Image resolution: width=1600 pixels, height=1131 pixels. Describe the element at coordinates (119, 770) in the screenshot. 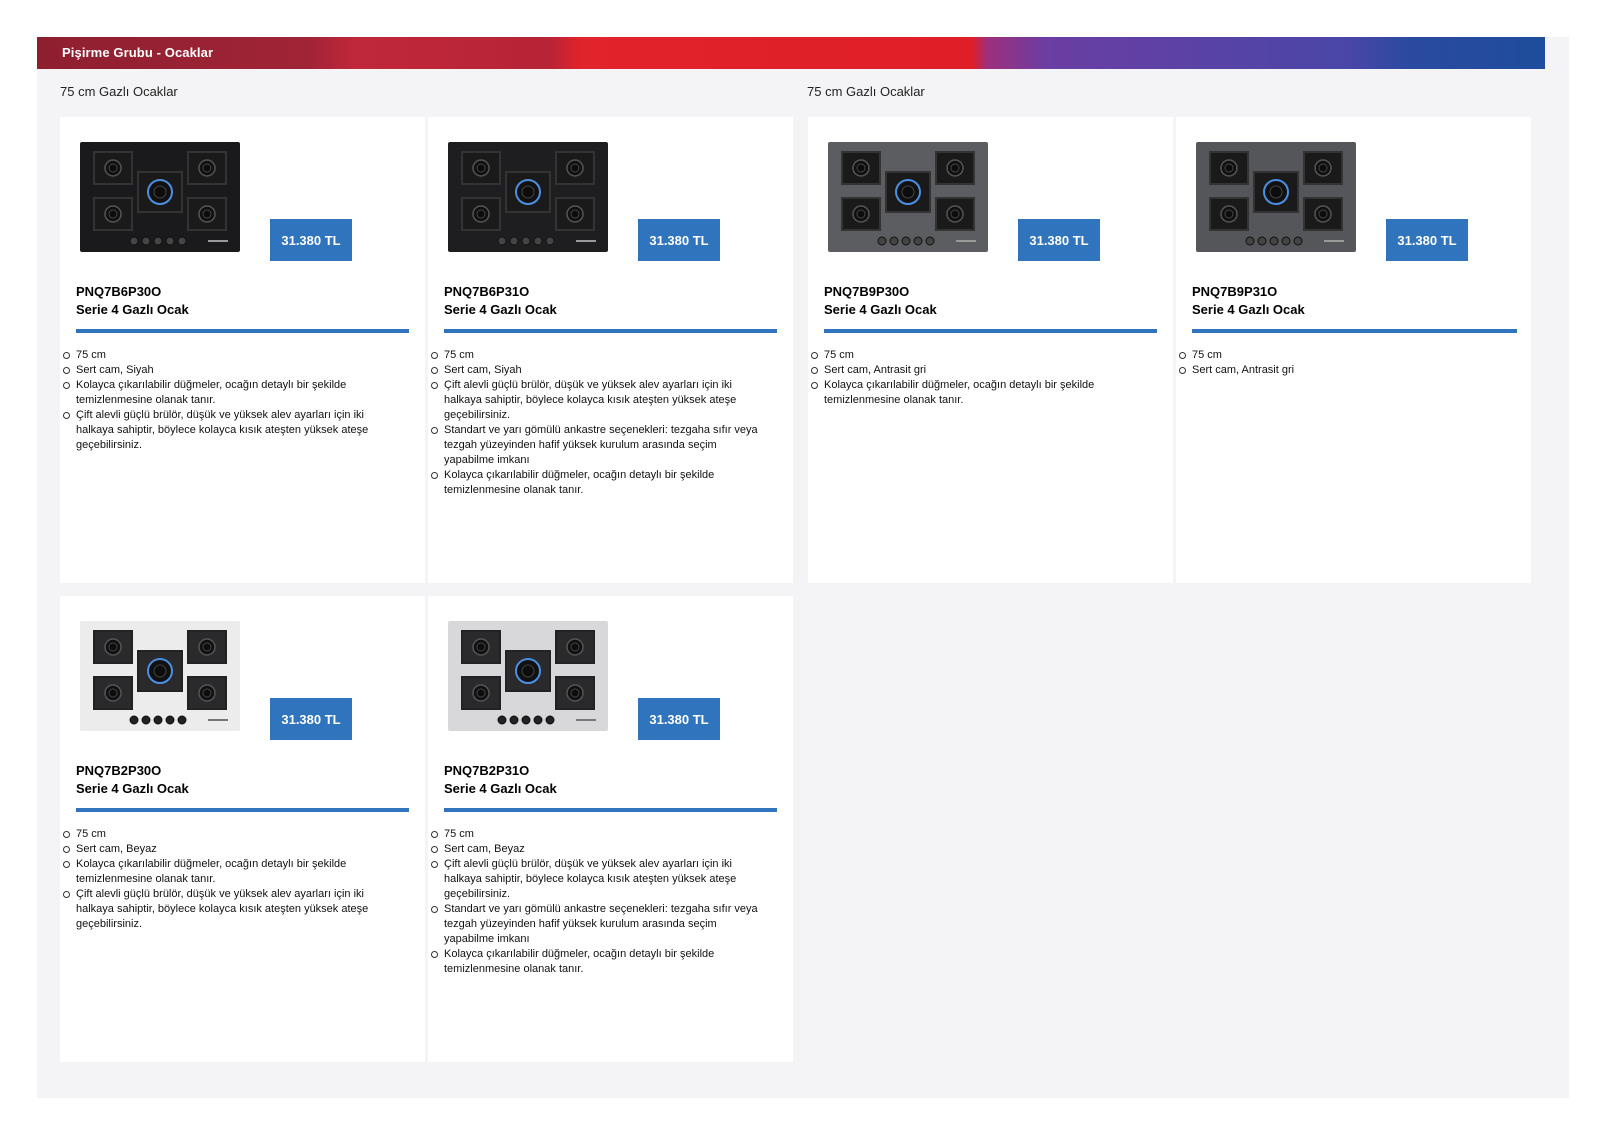

I see `model-code: PNQ7B2P30O` at that location.